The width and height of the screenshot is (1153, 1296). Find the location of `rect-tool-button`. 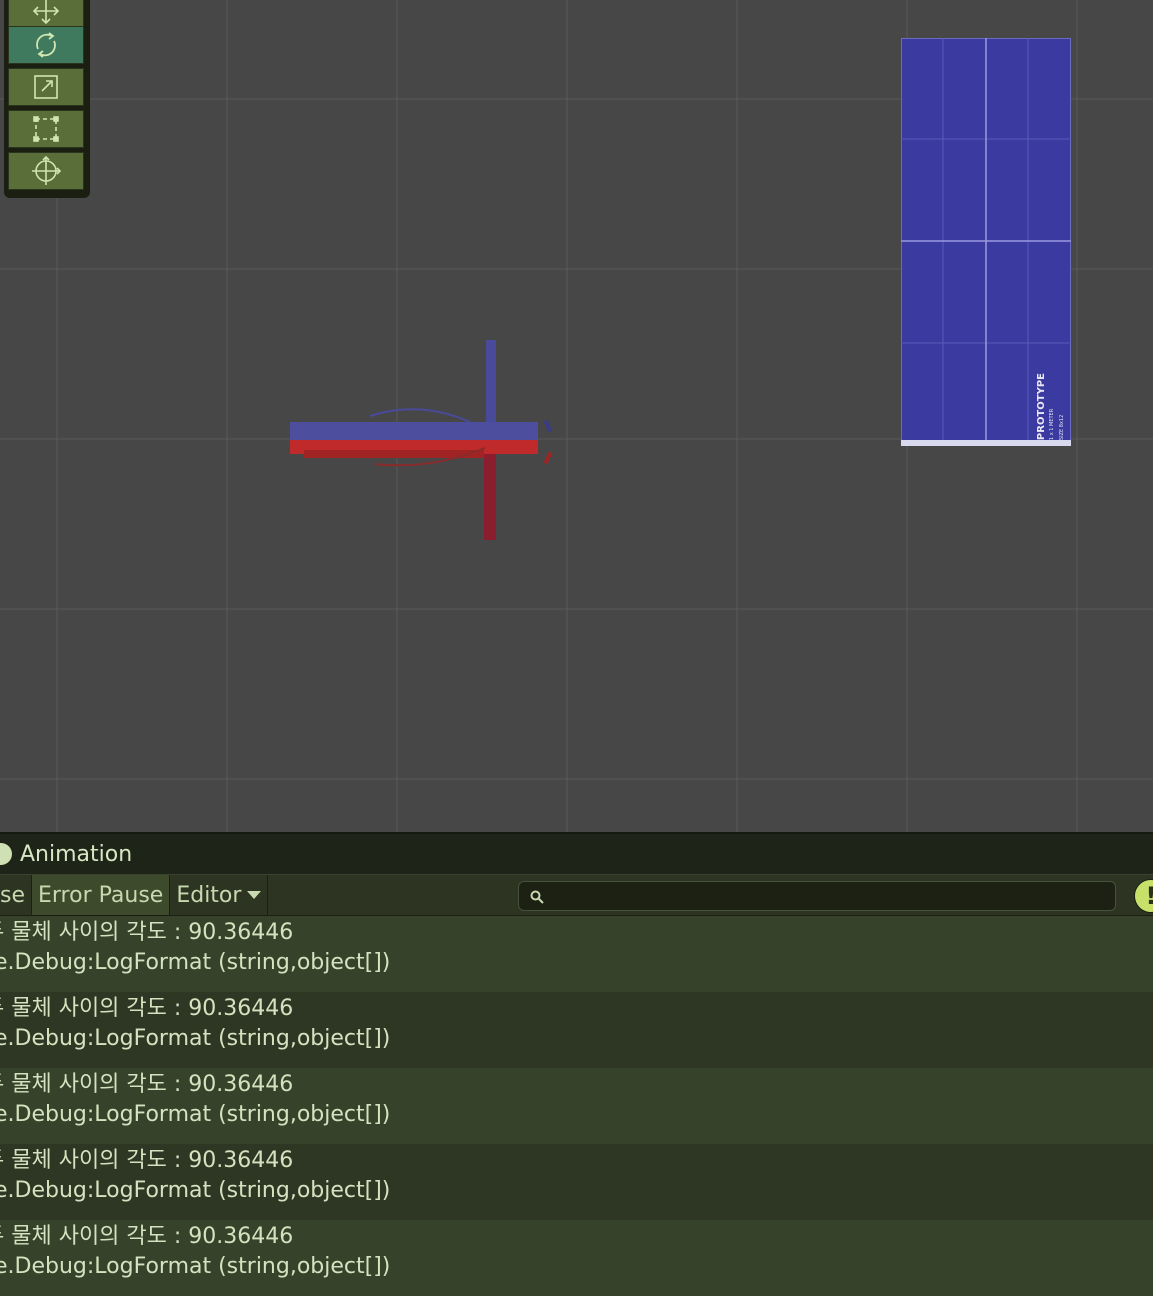

rect-tool-button is located at coordinates (46, 129).